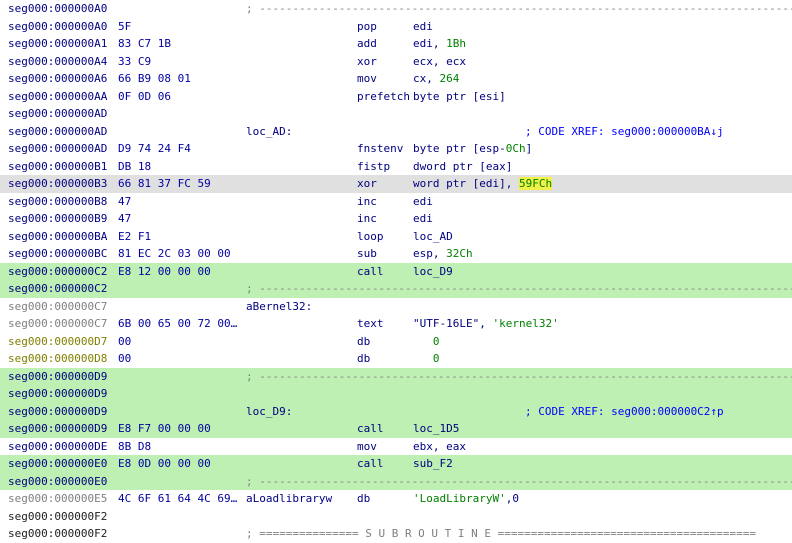 The width and height of the screenshot is (792, 543). I want to click on row-address: seg000:000000E0, so click(57, 464).